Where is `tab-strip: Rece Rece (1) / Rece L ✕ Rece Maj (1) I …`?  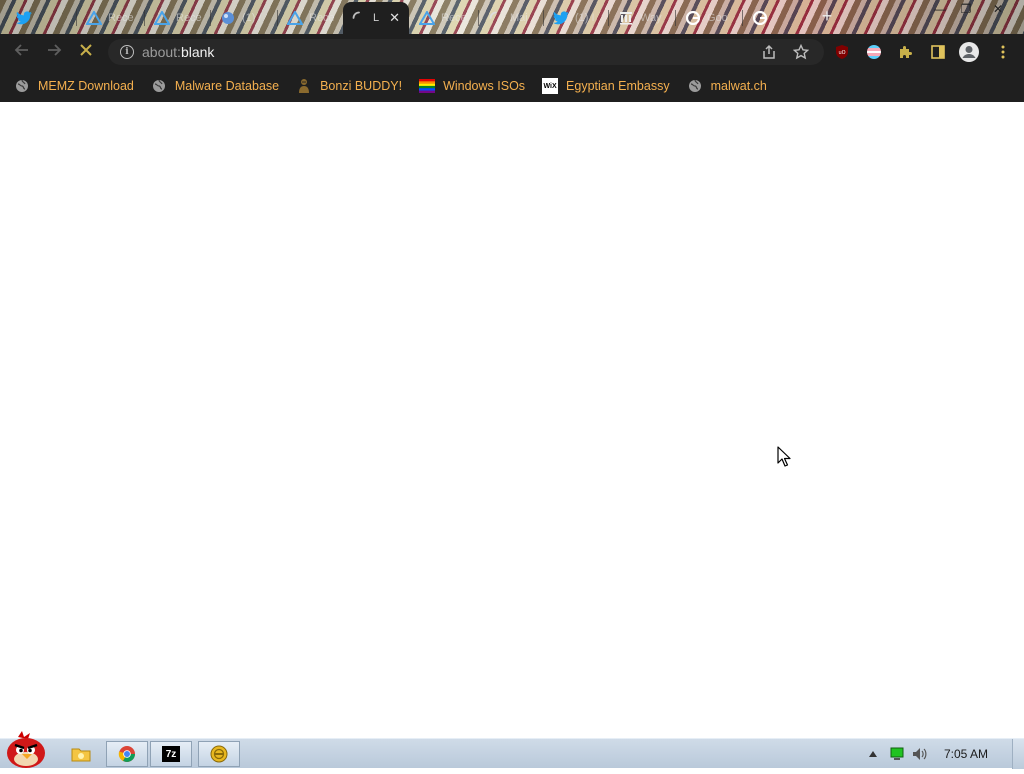 tab-strip: Rece Rece (1) / Rece L ✕ Rece Maj (1) I … is located at coordinates (512, 17).